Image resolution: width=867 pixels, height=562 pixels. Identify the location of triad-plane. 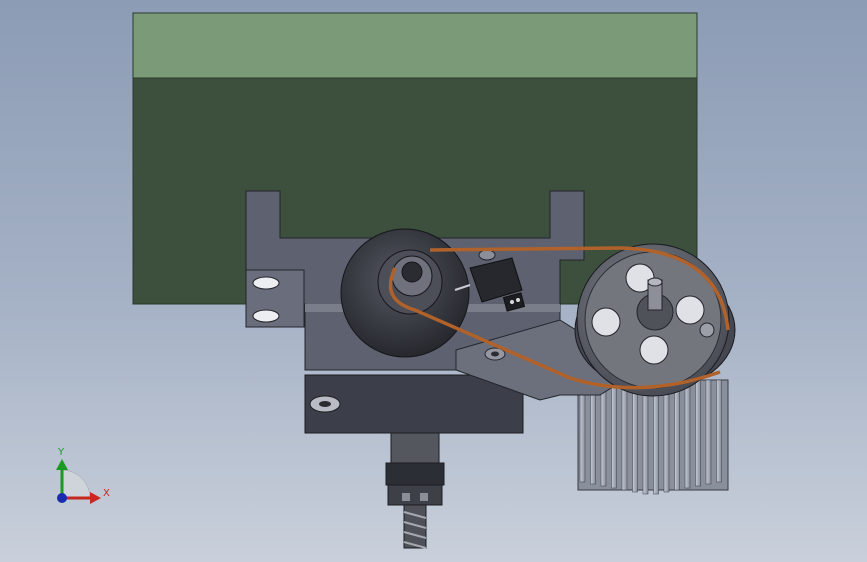
(76, 484).